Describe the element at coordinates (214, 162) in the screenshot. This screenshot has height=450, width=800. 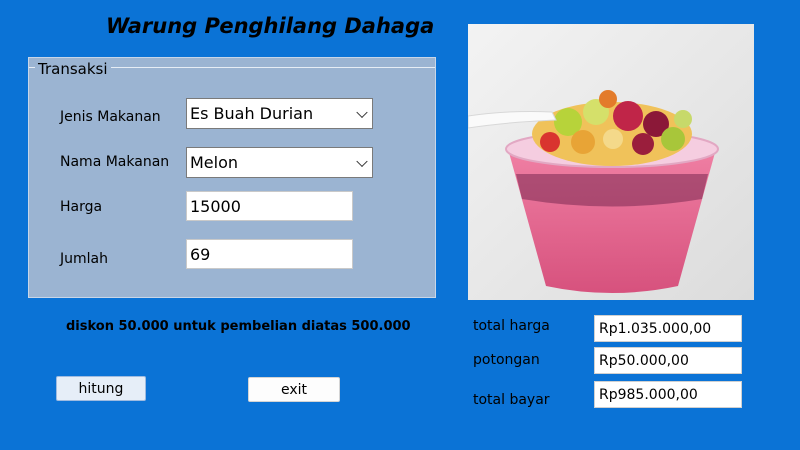
I see `nama-makanan-value: Melon` at that location.